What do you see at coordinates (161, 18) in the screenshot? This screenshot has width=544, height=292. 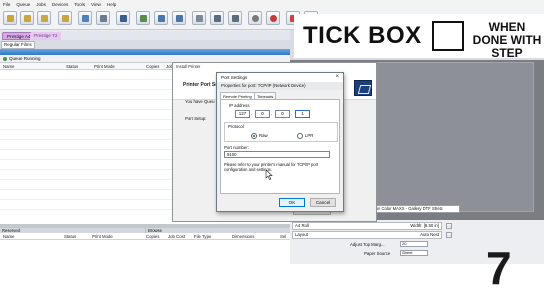 I see `layout-icon` at bounding box center [161, 18].